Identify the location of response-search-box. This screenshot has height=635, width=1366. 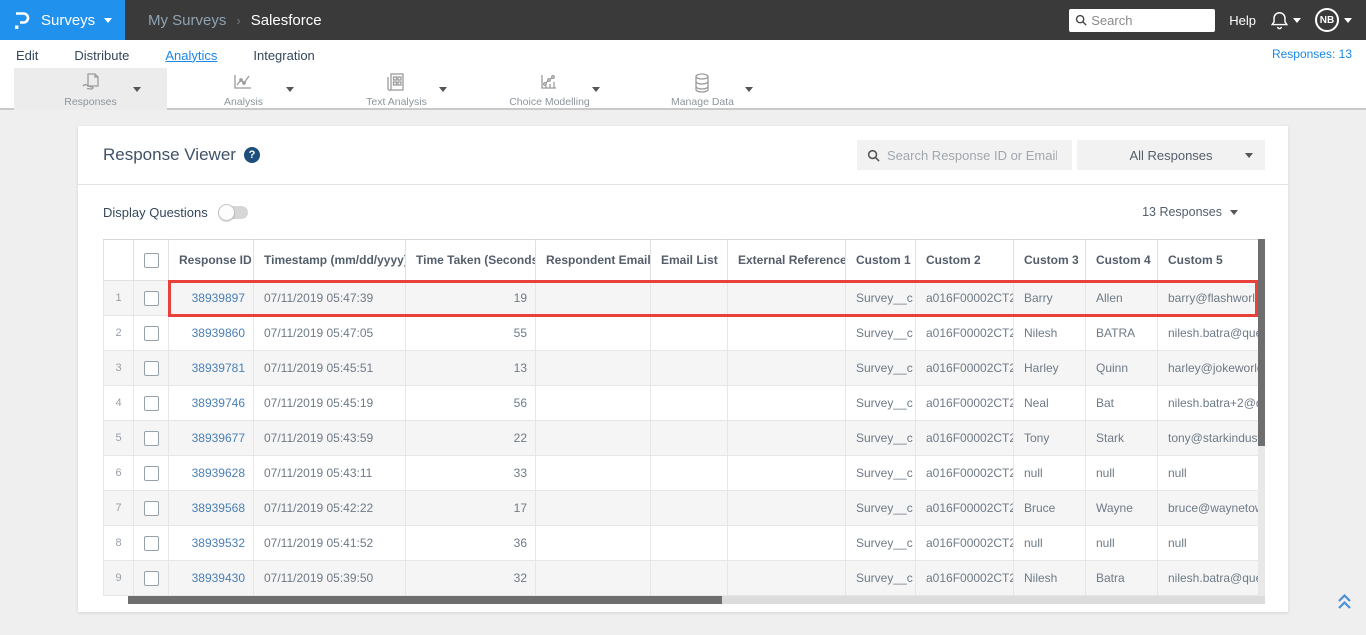
(964, 155).